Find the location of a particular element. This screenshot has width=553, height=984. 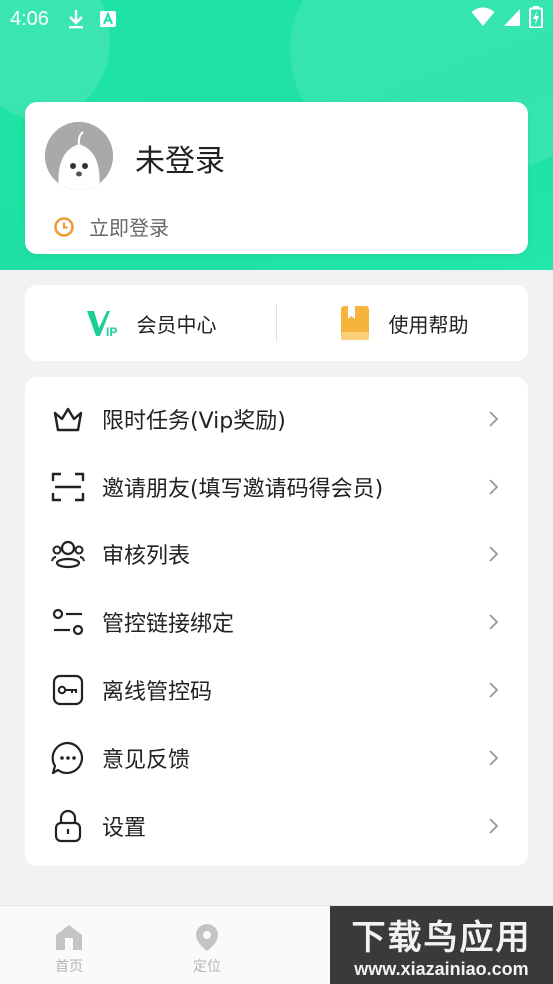

status-bar: 4:06 is located at coordinates (276, 19).